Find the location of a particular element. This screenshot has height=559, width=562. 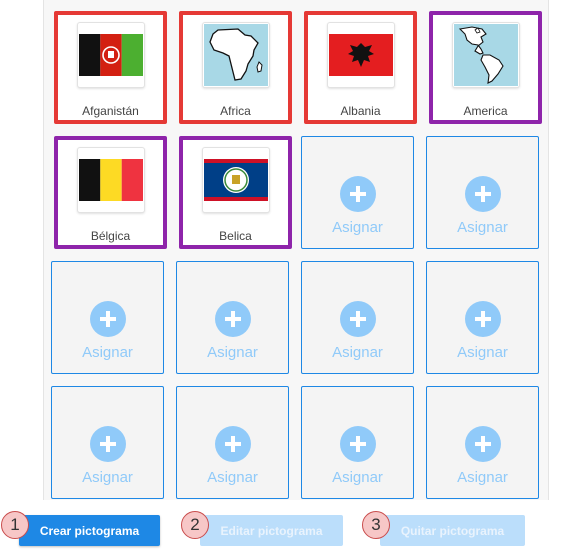

edit-pictogram-button: Editar pictograma is located at coordinates (271, 530).